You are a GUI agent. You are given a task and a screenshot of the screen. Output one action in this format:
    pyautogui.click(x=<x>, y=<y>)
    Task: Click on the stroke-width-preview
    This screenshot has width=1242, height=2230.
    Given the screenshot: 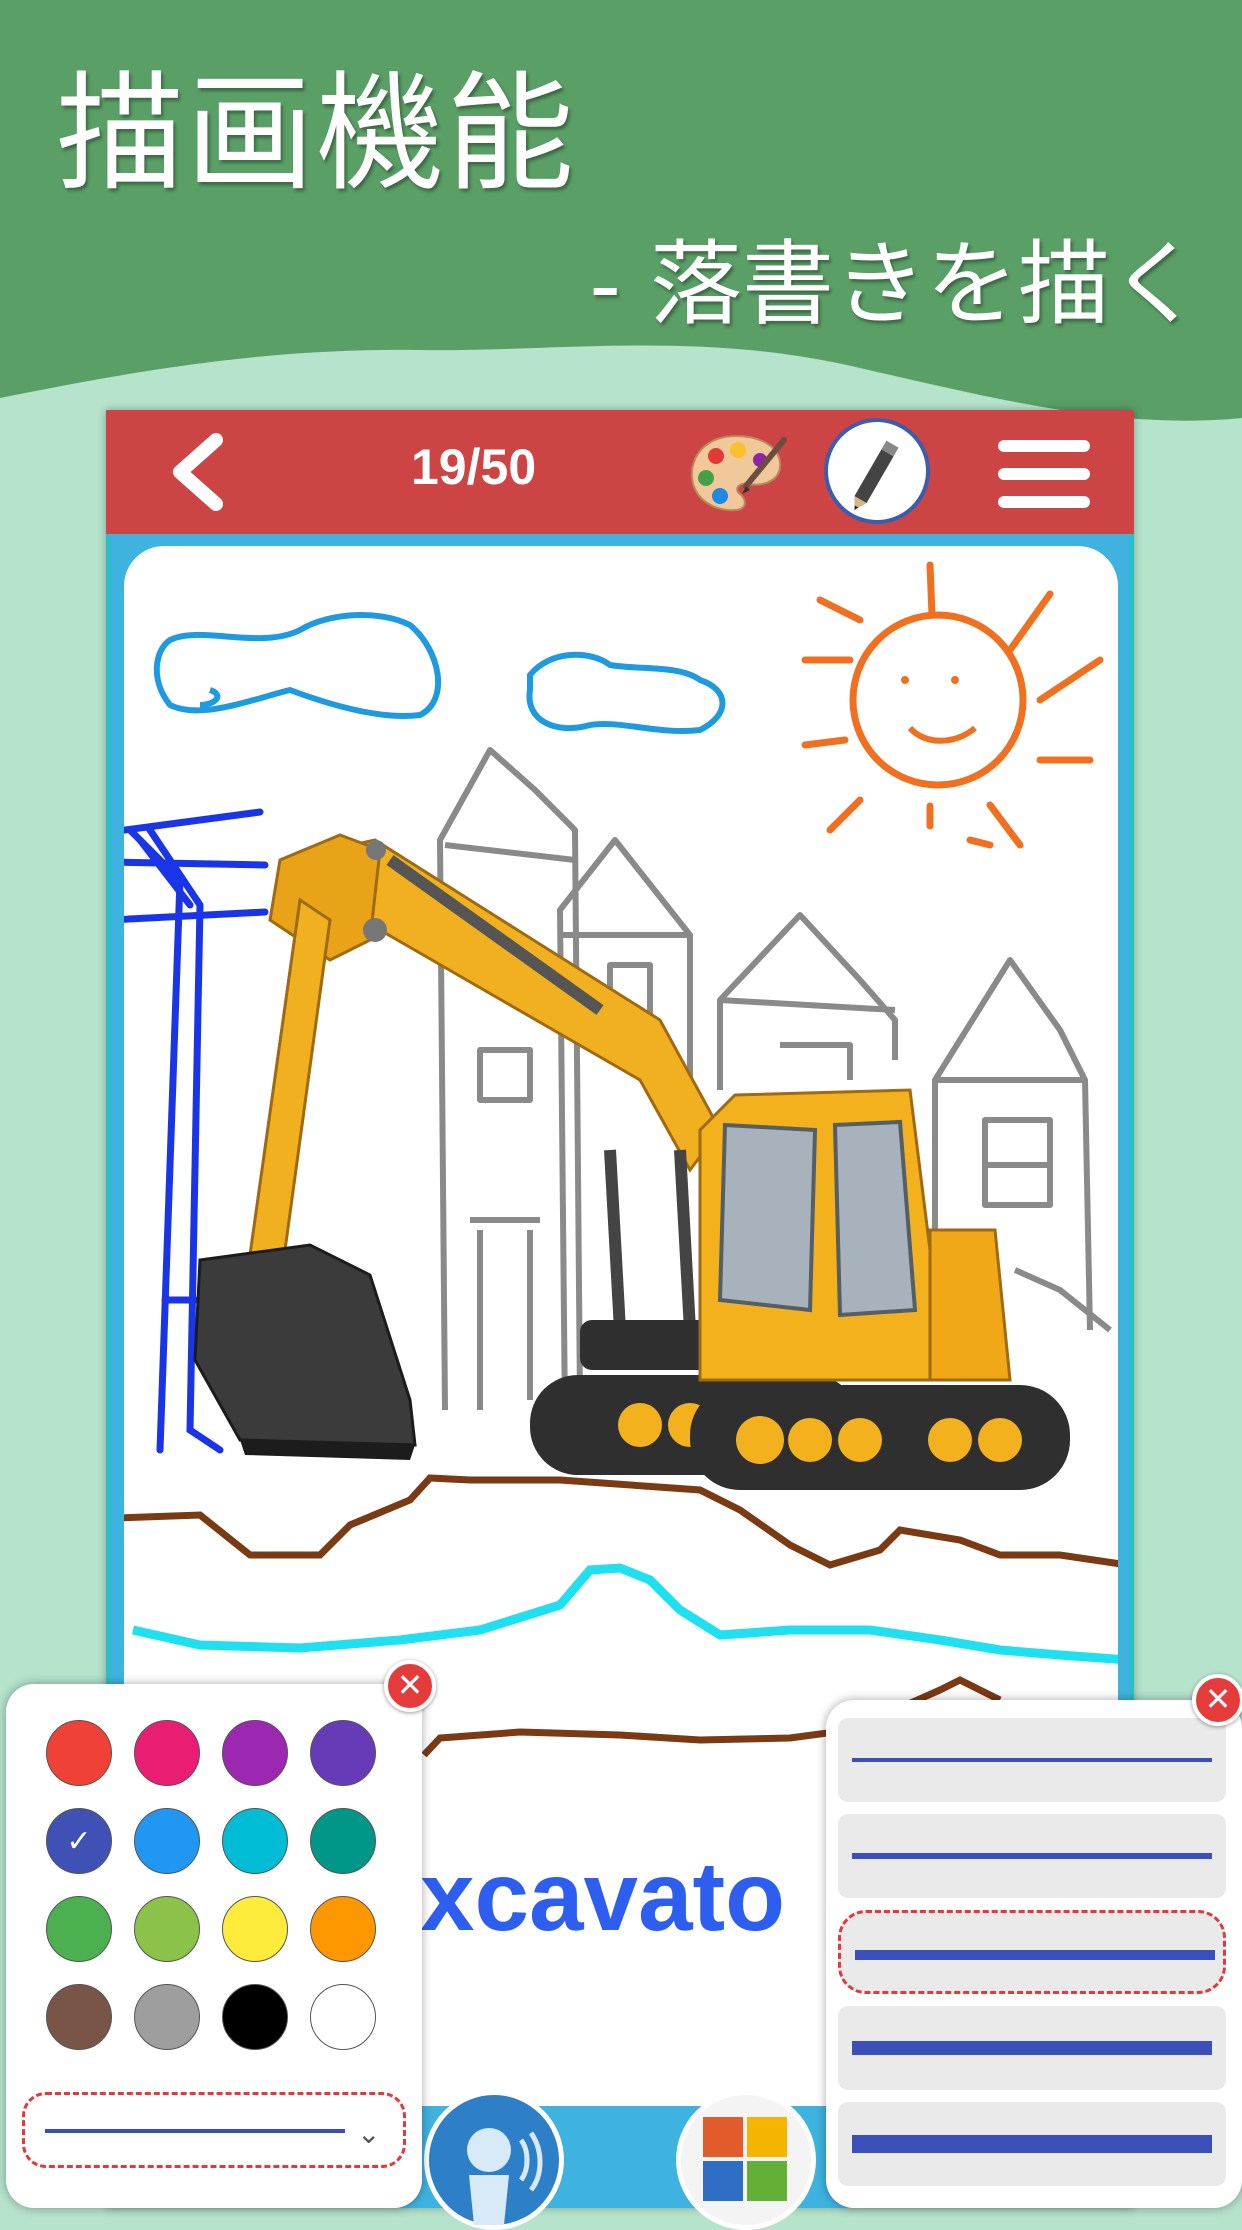 What is the action you would take?
    pyautogui.click(x=195, y=2131)
    